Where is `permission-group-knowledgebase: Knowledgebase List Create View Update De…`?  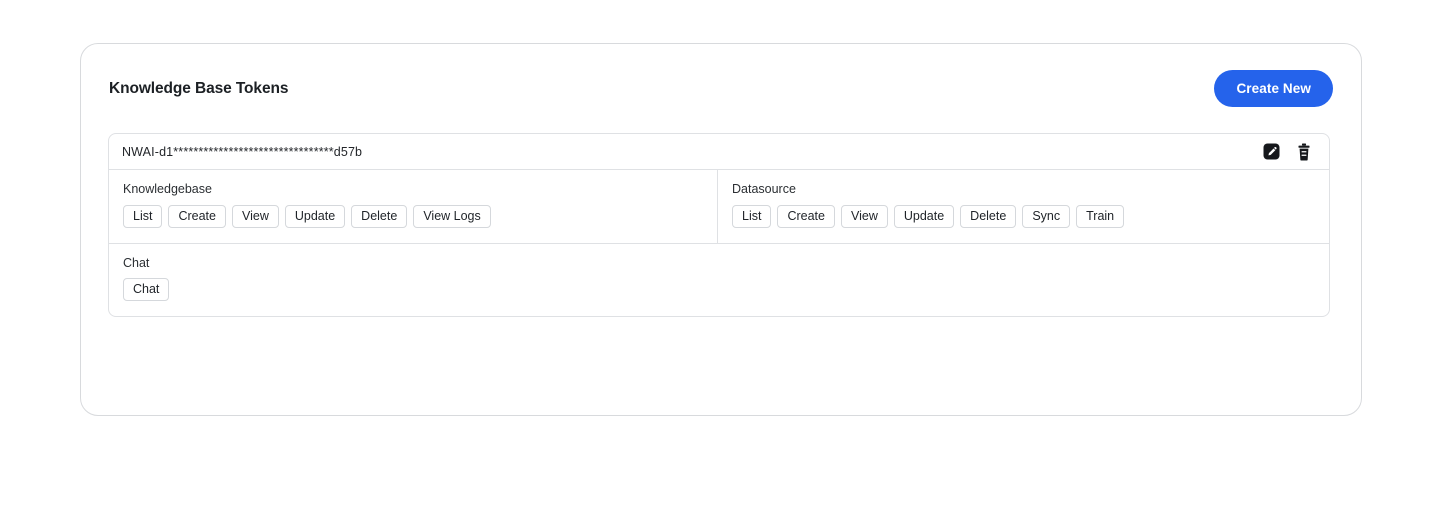 permission-group-knowledgebase: Knowledgebase List Create View Update De… is located at coordinates (413, 206).